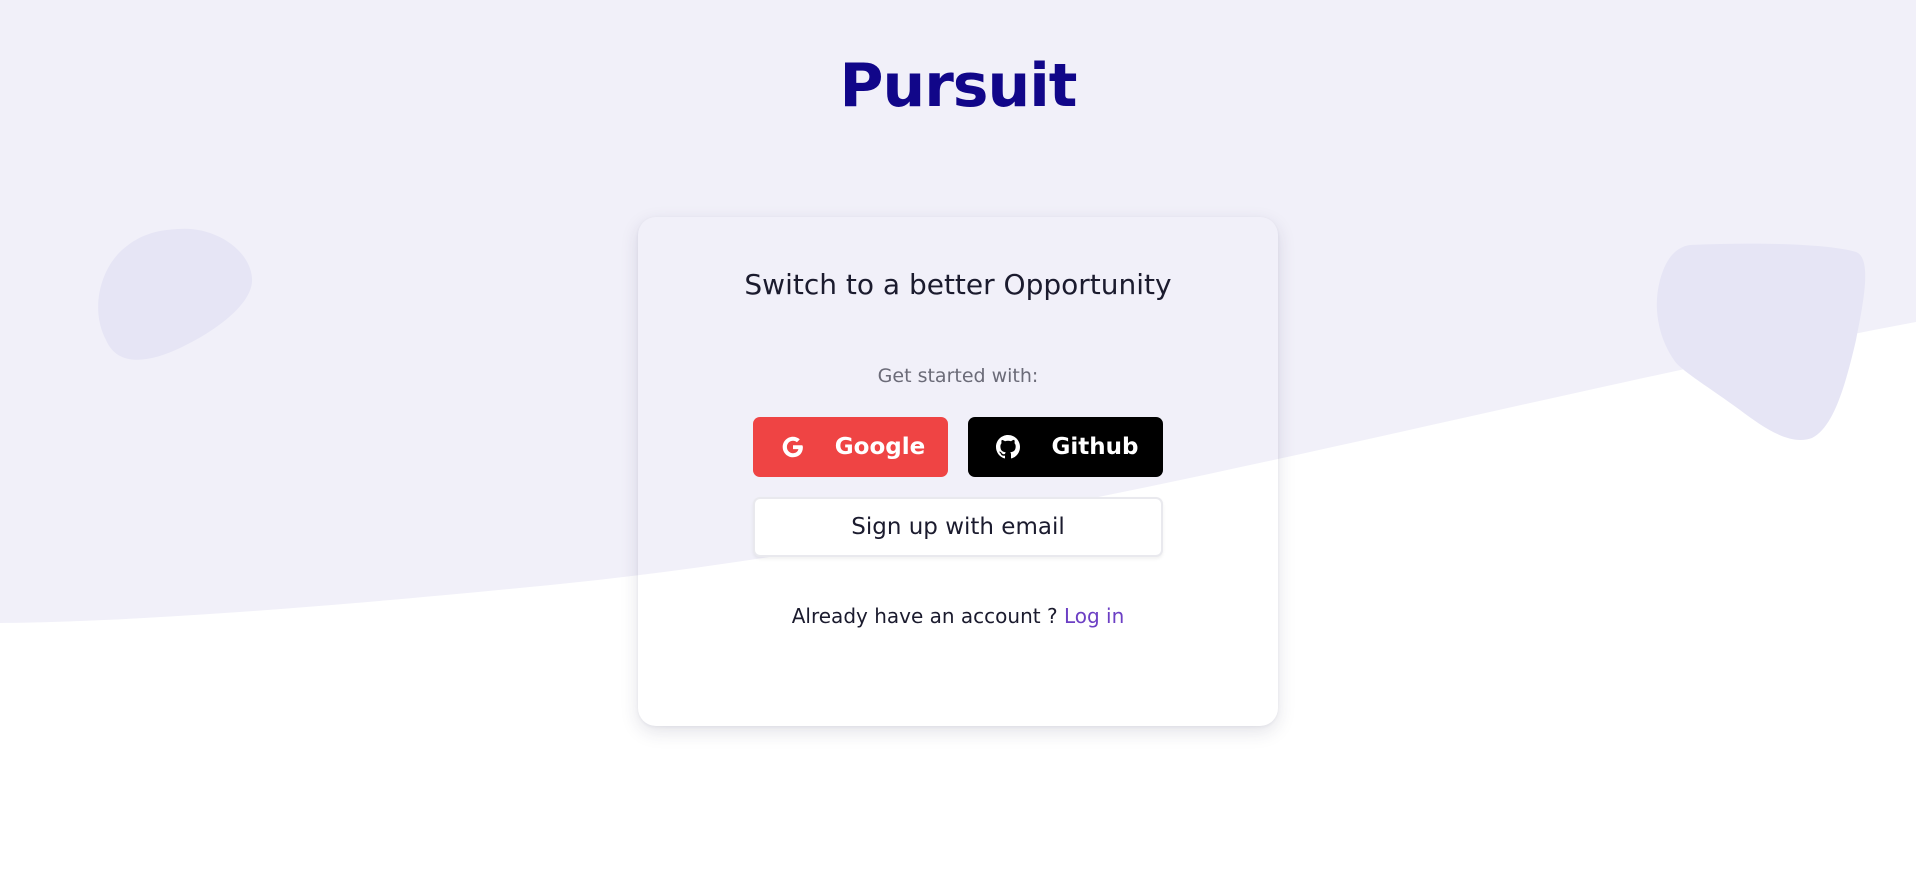  What do you see at coordinates (958, 376) in the screenshot?
I see `card-subtitle: Get started with:` at bounding box center [958, 376].